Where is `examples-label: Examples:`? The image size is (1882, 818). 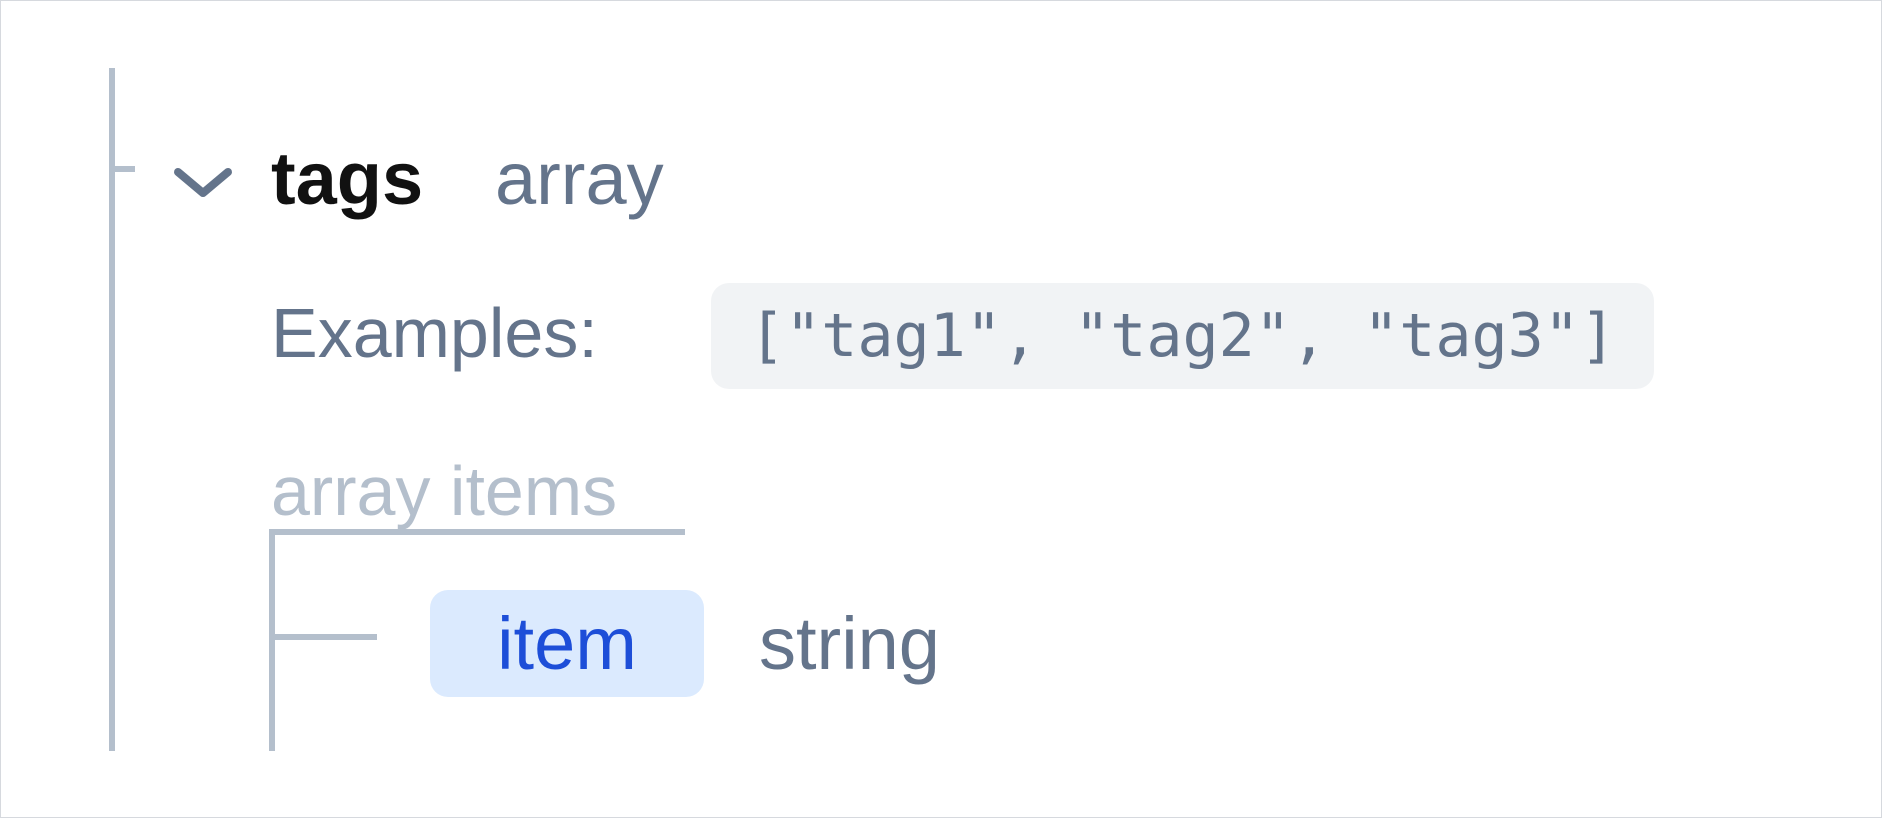 examples-label: Examples: is located at coordinates (434, 333).